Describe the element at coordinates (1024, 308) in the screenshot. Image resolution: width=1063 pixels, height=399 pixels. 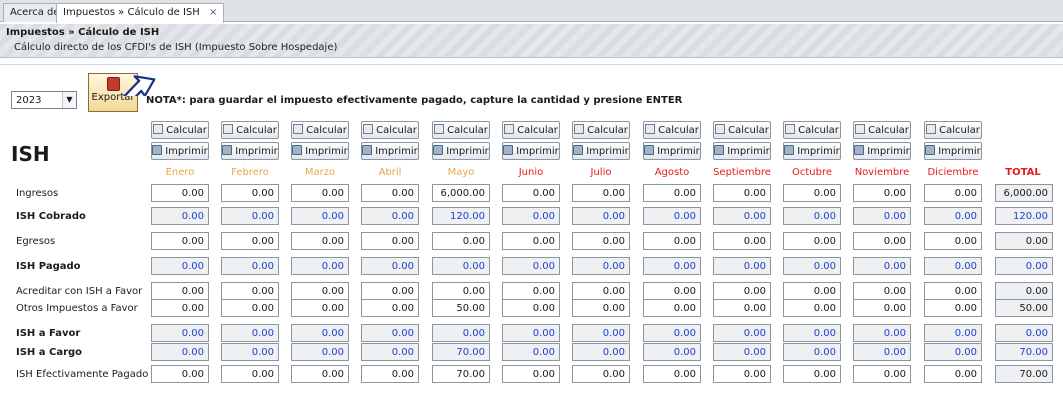
I see `total-cell: 50.00` at that location.